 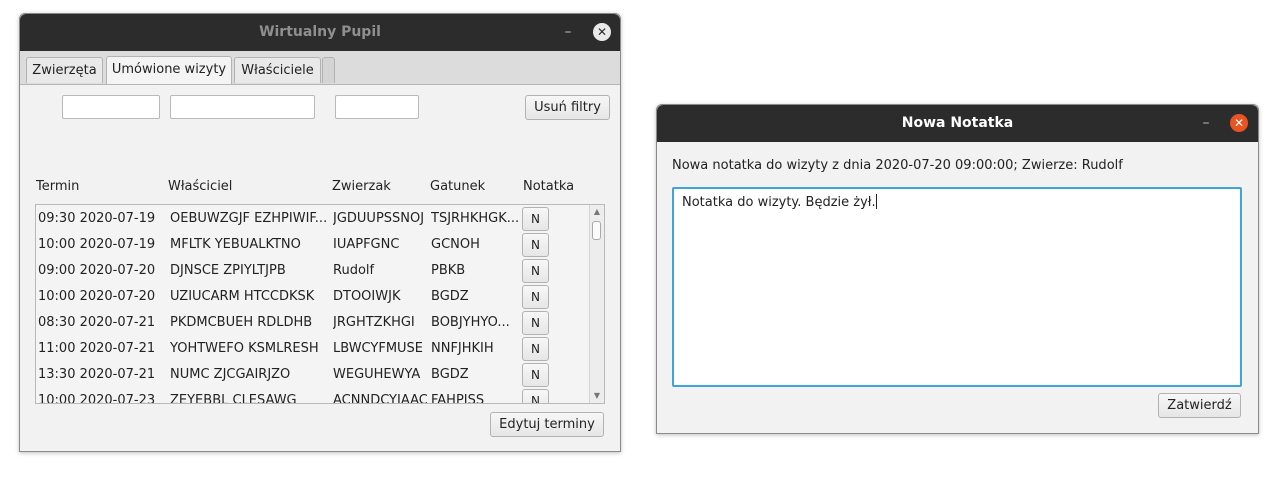 What do you see at coordinates (97, 322) in the screenshot?
I see `cell-termin: 08:30 2020-07-21` at bounding box center [97, 322].